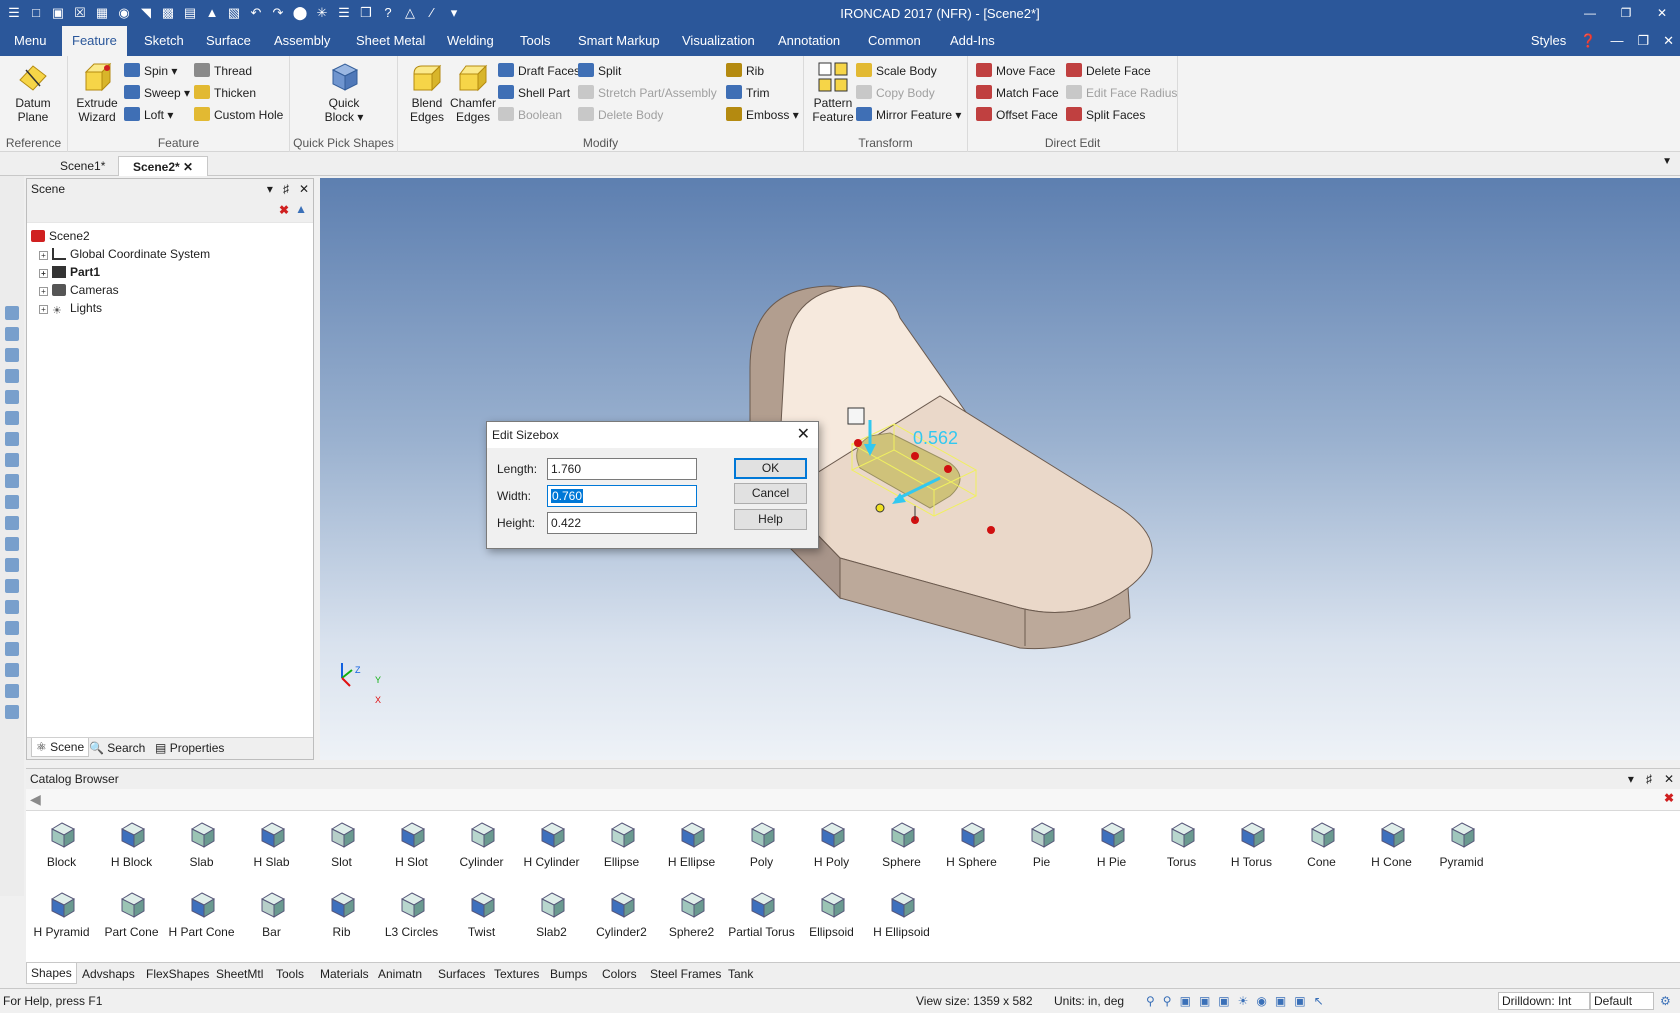  Describe the element at coordinates (833, 92) in the screenshot. I see `pattern-feature-button: Pattern Feature` at that location.